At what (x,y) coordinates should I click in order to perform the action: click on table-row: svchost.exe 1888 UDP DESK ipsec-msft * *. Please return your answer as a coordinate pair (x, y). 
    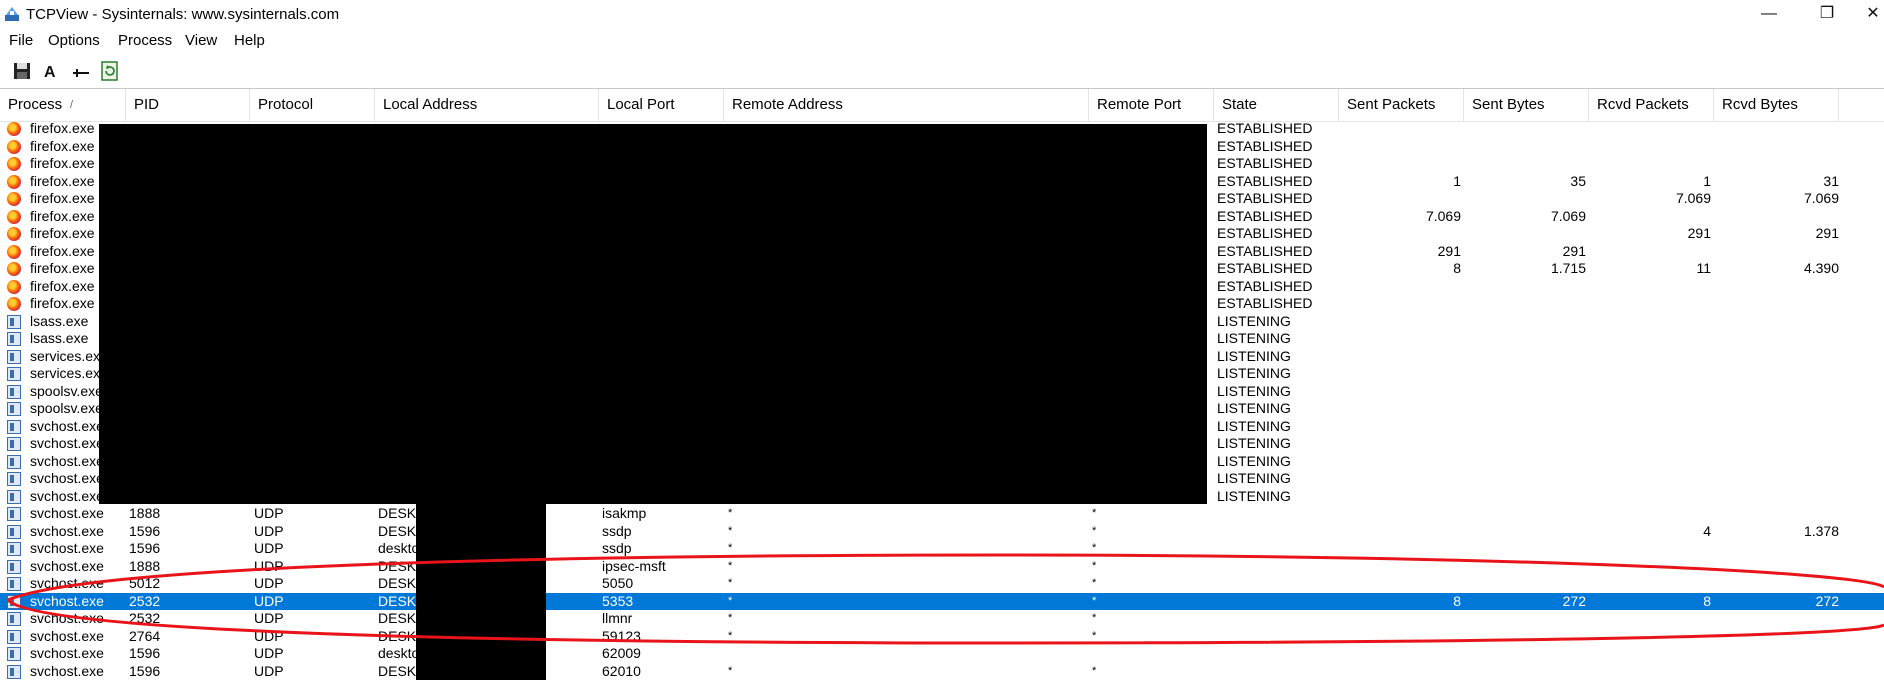
    Looking at the image, I should click on (942, 567).